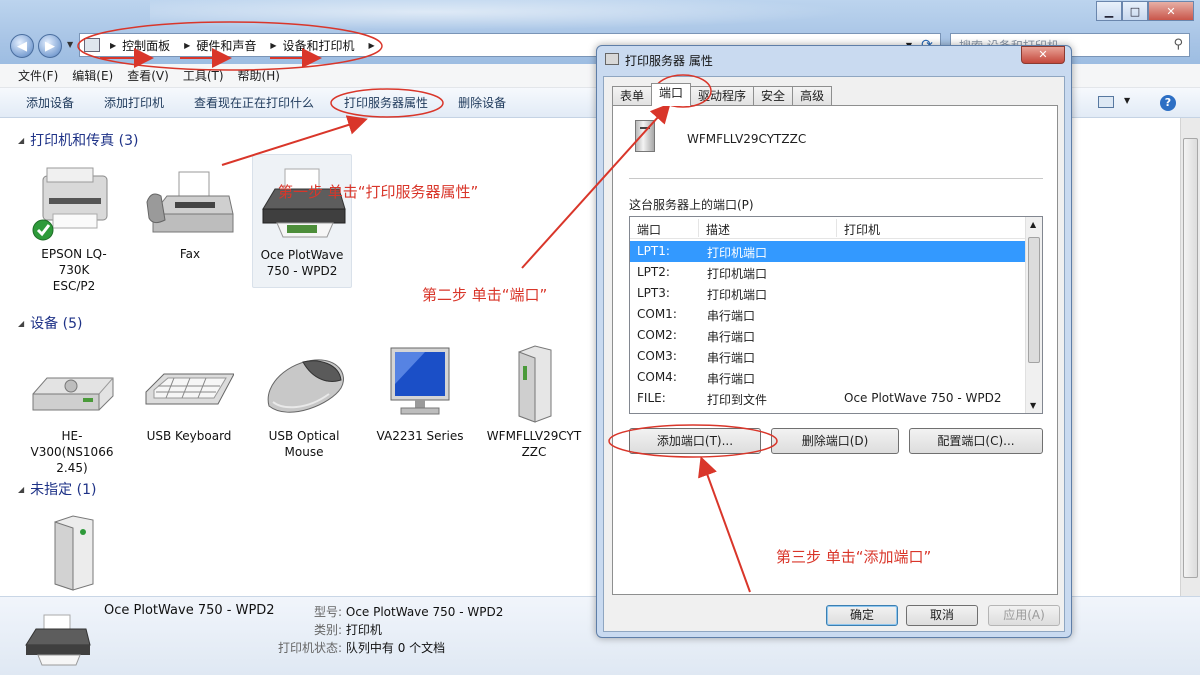 The width and height of the screenshot is (1200, 675). Describe the element at coordinates (148, 75) in the screenshot. I see `menu-view: 查看(V)` at that location.